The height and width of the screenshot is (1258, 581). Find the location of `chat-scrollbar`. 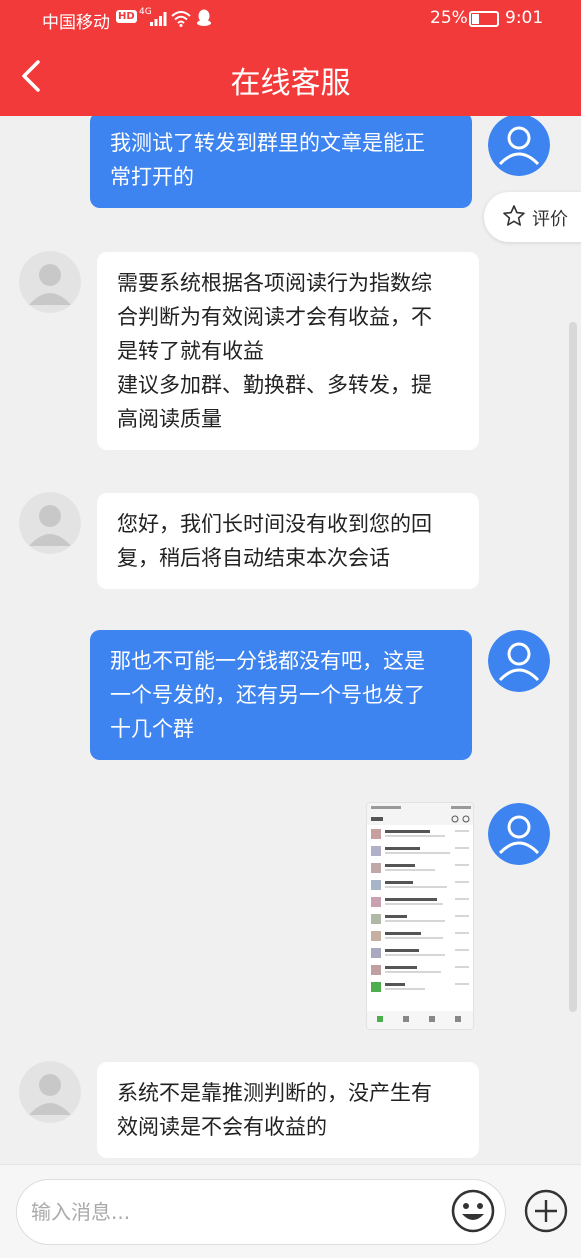

chat-scrollbar is located at coordinates (573, 667).